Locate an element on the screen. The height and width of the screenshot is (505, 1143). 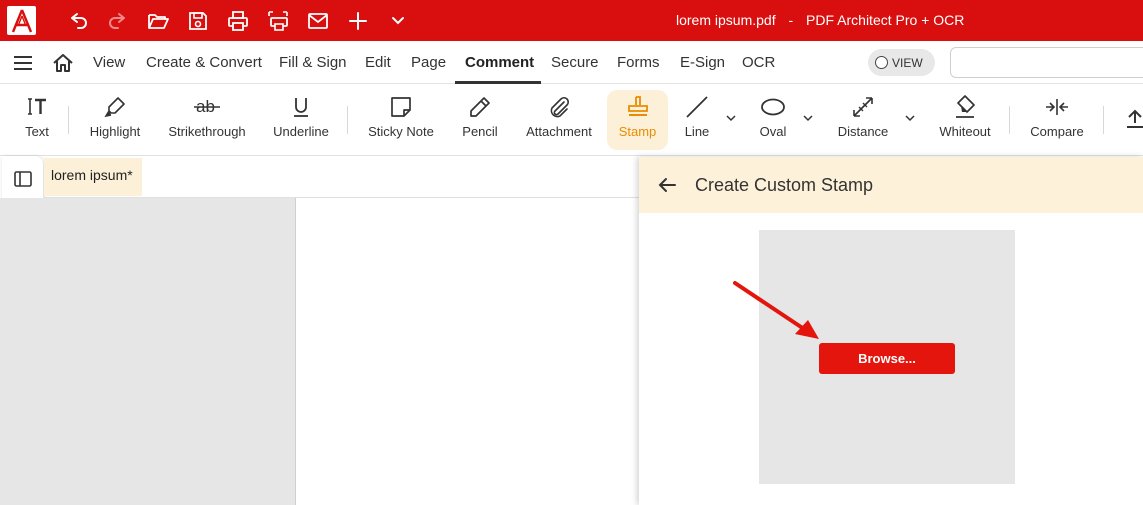
open-button is located at coordinates (158, 21).